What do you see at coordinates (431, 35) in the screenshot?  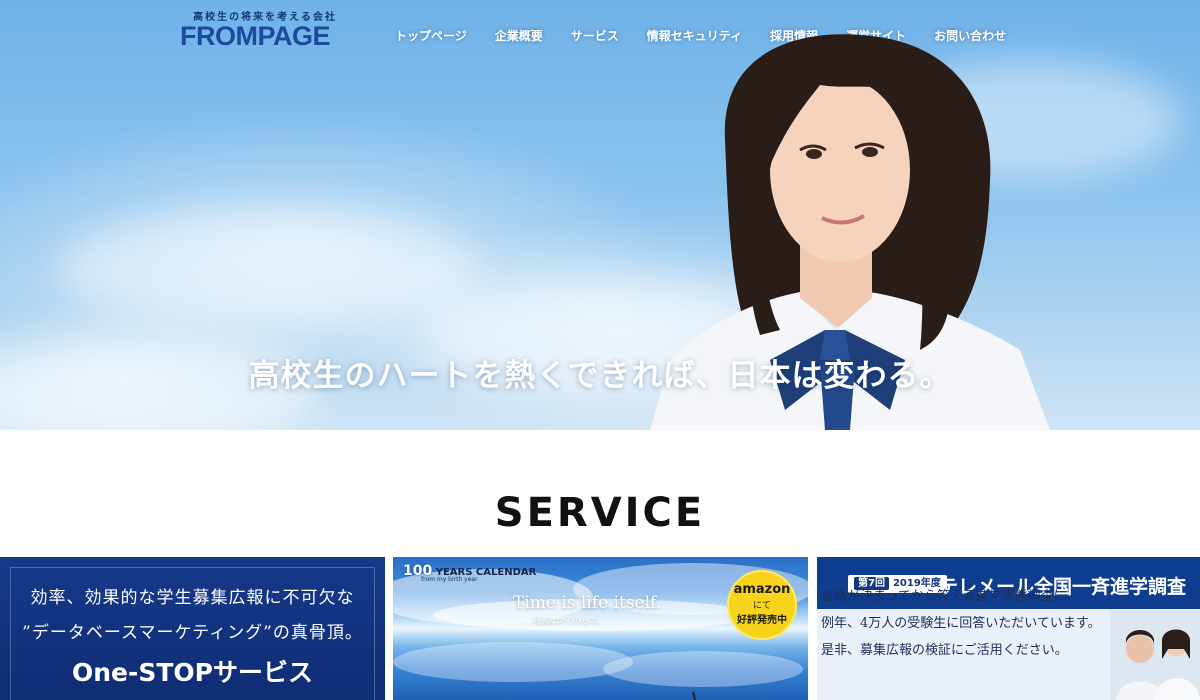 I see `nav-item-top: トップページ` at bounding box center [431, 35].